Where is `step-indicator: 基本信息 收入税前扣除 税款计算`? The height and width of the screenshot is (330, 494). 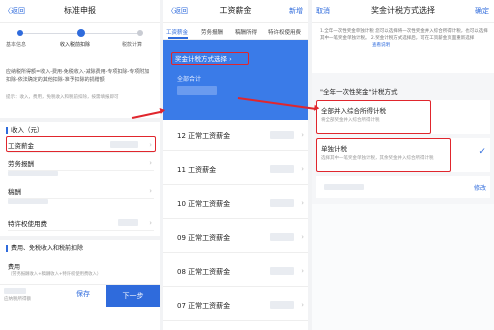 step-indicator: 基本信息 收入税前扣除 税款计算 is located at coordinates (80, 38).